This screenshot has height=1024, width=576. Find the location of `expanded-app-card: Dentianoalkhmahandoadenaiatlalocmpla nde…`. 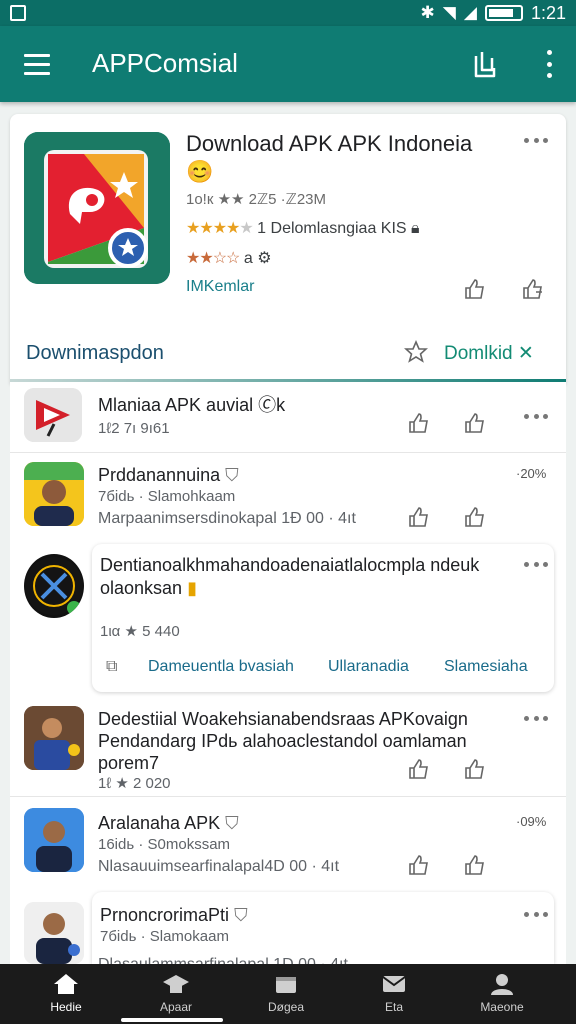

expanded-app-card: Dentianoalkhmahandoadenaiatlalocmpla nde… is located at coordinates (323, 618).